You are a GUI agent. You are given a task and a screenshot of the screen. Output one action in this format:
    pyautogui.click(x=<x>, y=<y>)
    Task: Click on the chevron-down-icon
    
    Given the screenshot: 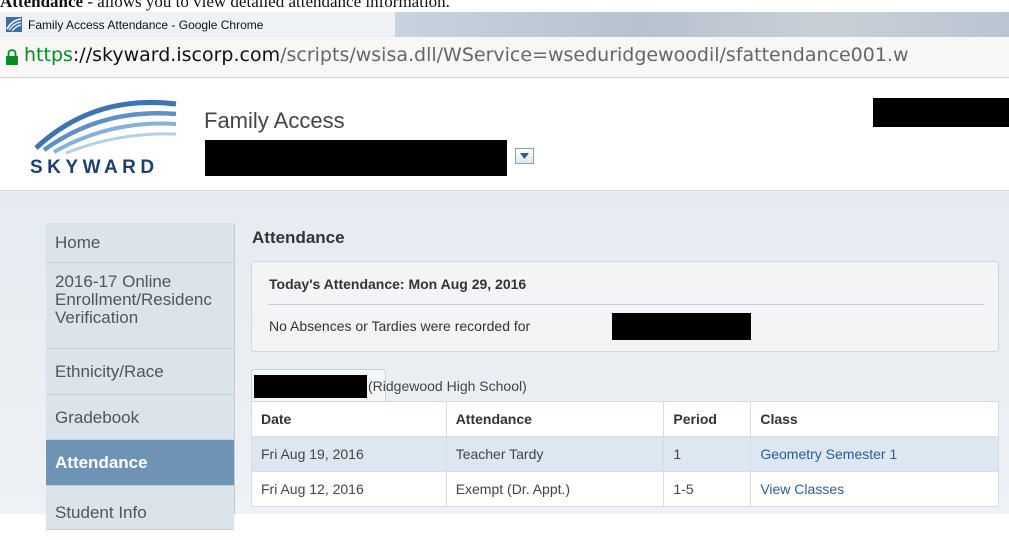 What is the action you would take?
    pyautogui.click(x=524, y=156)
    